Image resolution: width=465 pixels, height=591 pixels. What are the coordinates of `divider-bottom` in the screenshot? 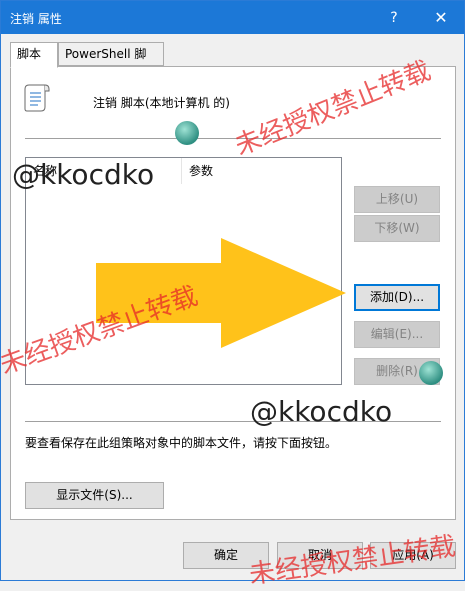 It's located at (233, 421).